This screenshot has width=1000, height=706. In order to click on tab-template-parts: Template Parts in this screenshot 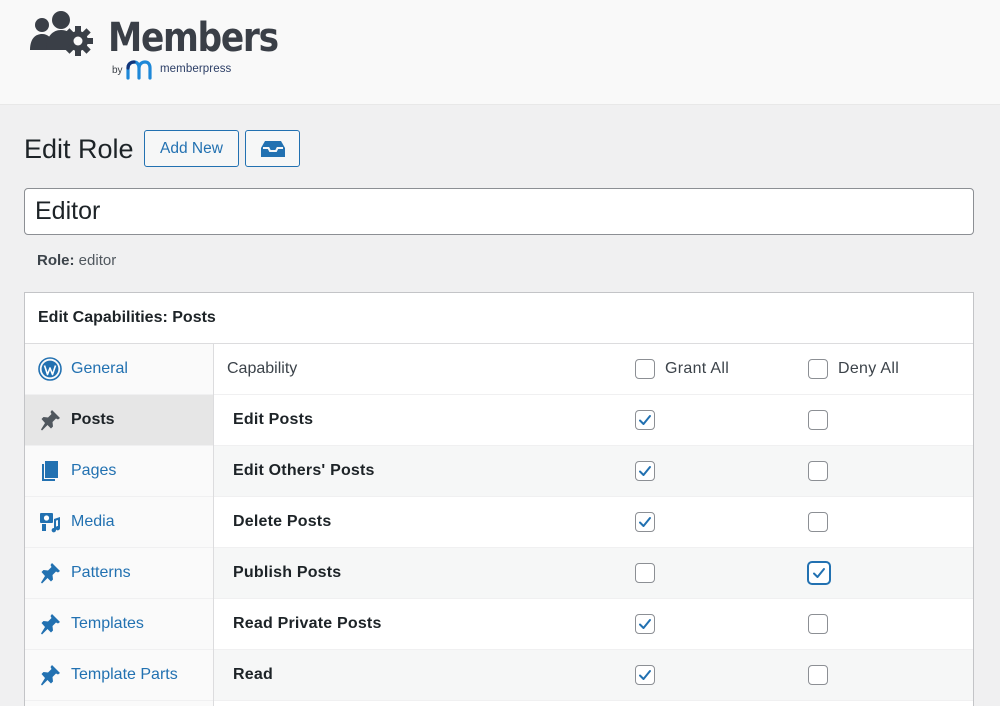, I will do `click(119, 675)`.